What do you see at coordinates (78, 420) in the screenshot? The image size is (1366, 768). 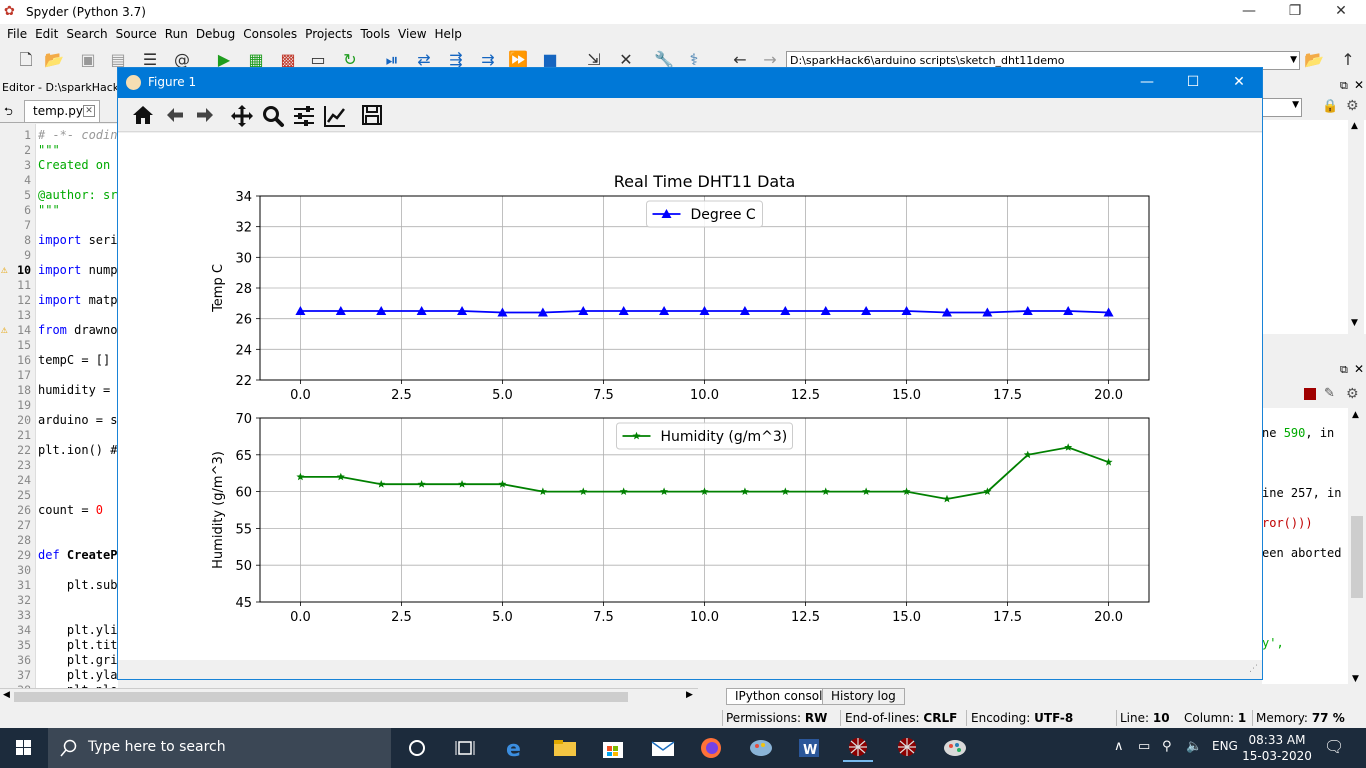 I see `code-line: arduino = serial.Serial('COM3', 9600)` at bounding box center [78, 420].